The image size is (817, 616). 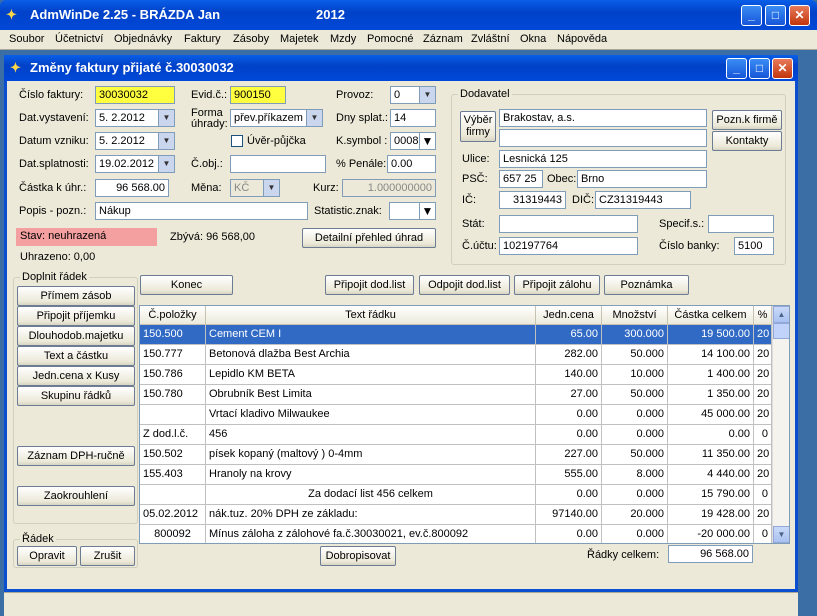 I want to click on detail-prehled-button: Detailní přehled úhrad, so click(x=369, y=238).